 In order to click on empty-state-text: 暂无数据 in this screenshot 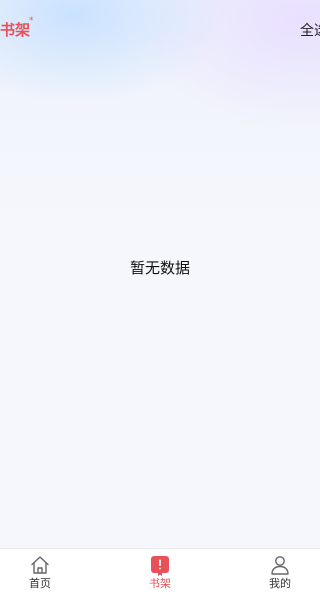, I will do `click(159, 268)`.